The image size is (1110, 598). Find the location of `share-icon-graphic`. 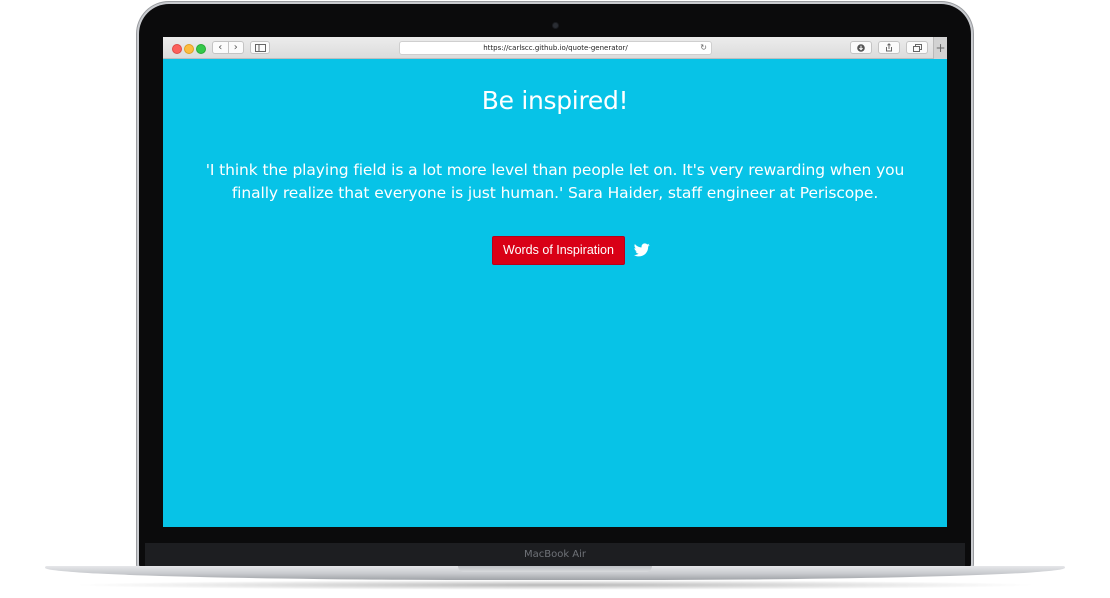

share-icon-graphic is located at coordinates (889, 47).